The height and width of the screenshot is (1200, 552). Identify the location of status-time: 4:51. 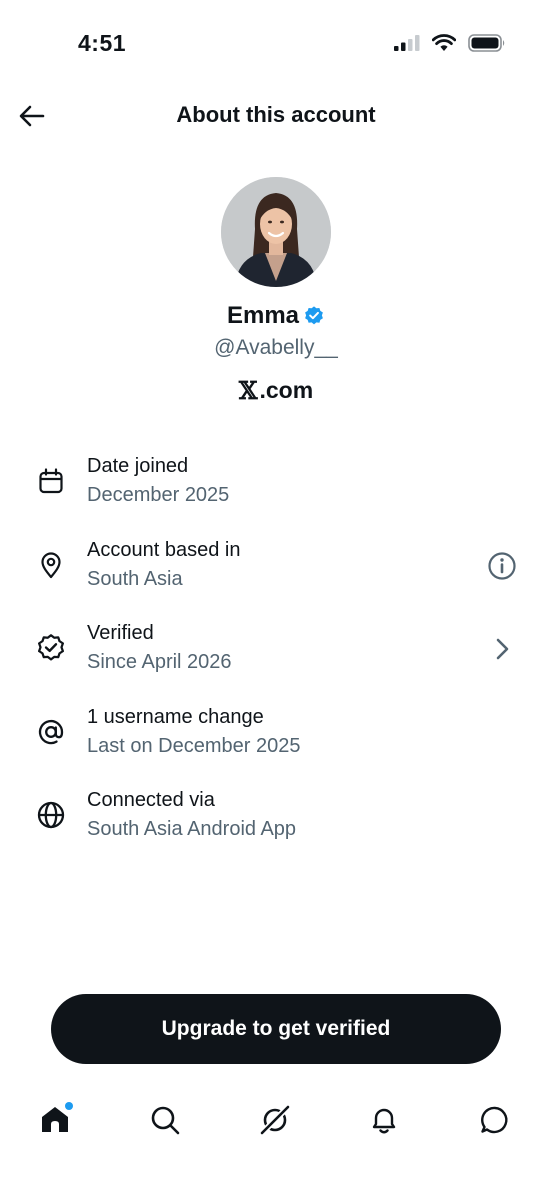
(102, 43).